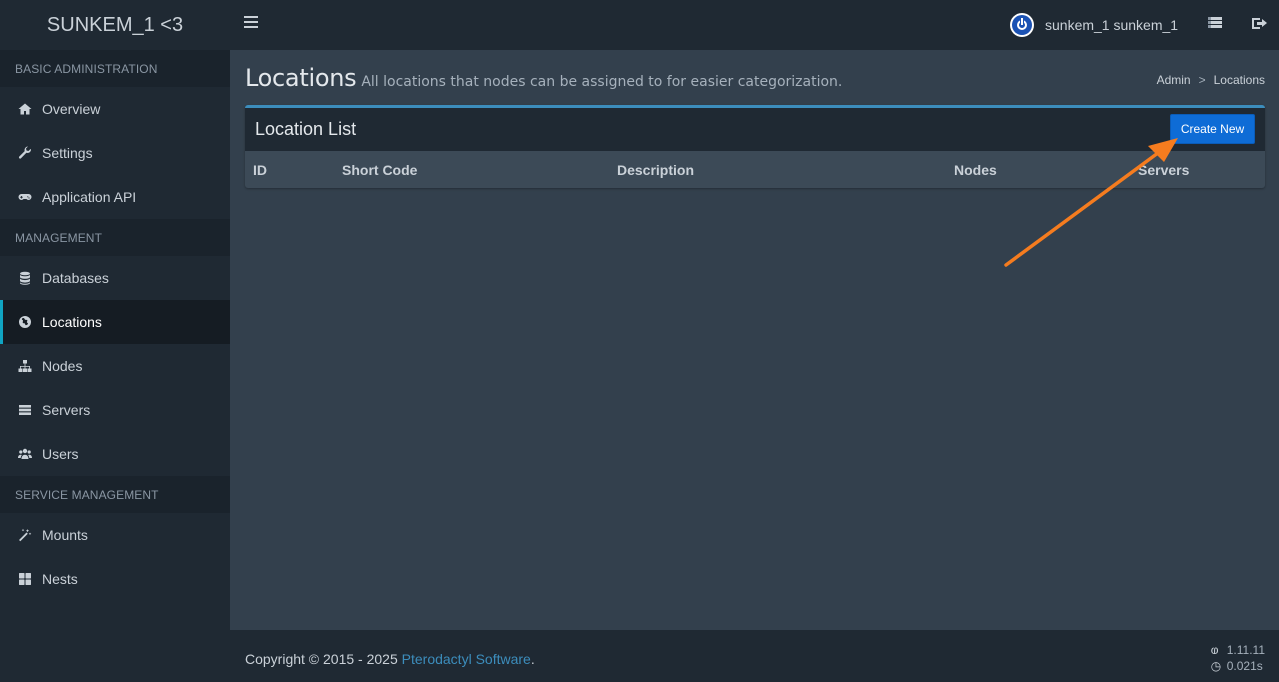  What do you see at coordinates (65, 535) in the screenshot?
I see `sidebar-item-label: Mounts` at bounding box center [65, 535].